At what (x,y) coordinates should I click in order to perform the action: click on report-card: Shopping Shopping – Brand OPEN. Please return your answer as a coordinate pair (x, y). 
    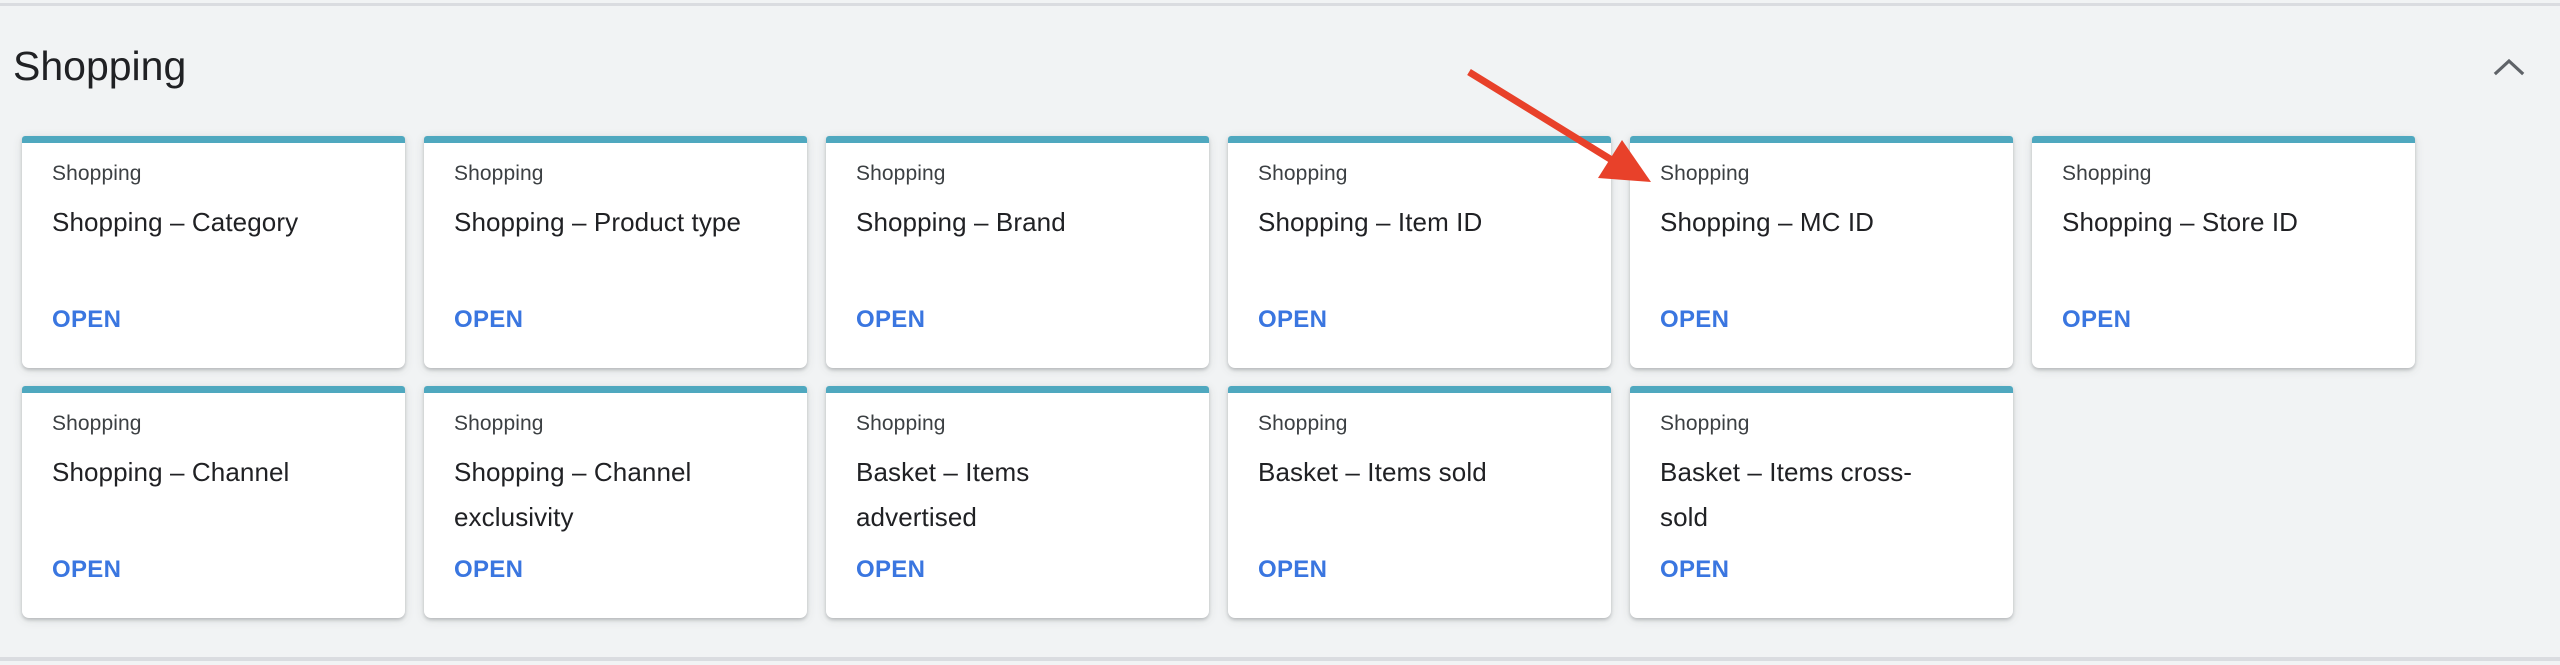
    Looking at the image, I should click on (1017, 252).